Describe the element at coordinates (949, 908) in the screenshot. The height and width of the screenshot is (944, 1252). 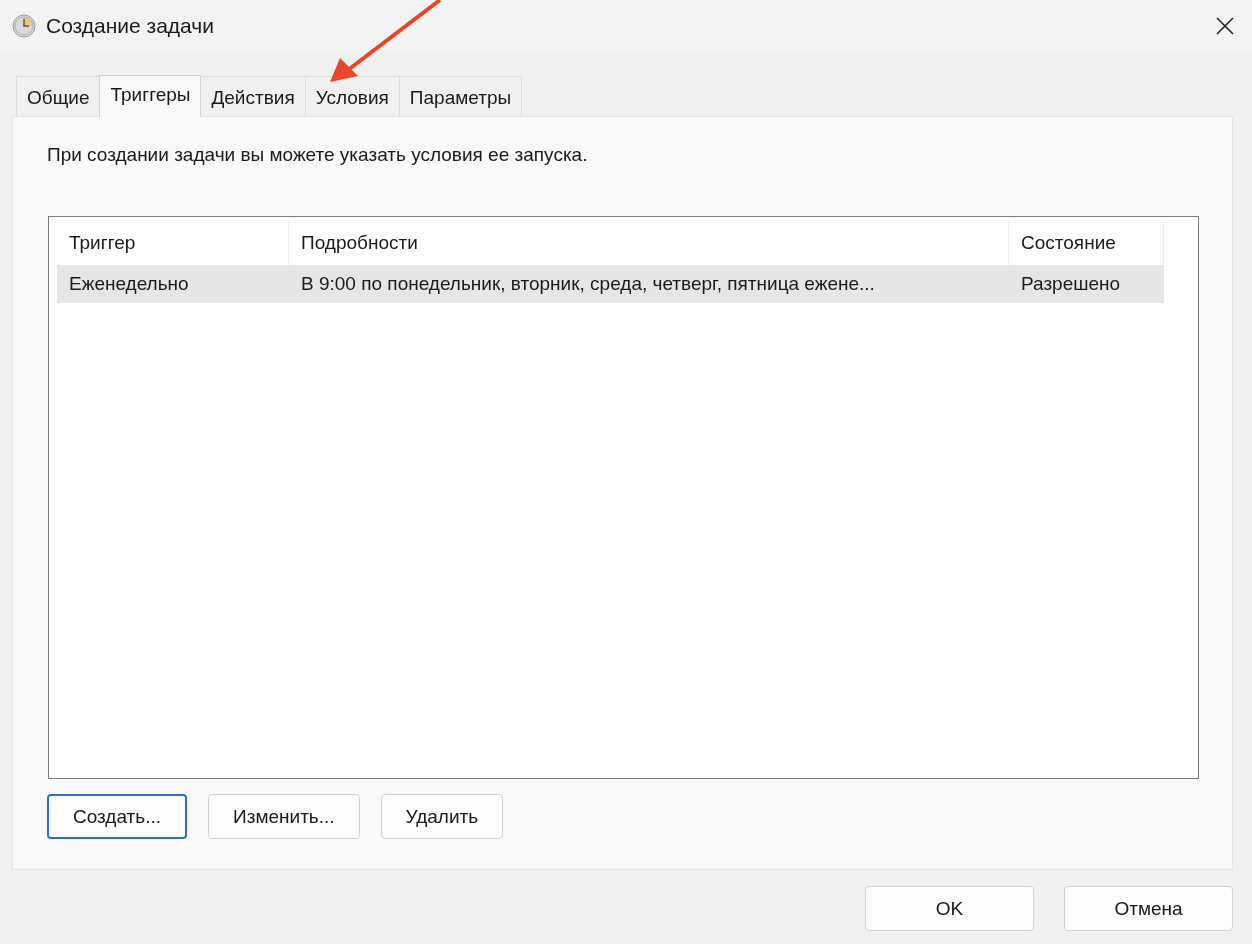
I see `dialog-button: OK` at that location.